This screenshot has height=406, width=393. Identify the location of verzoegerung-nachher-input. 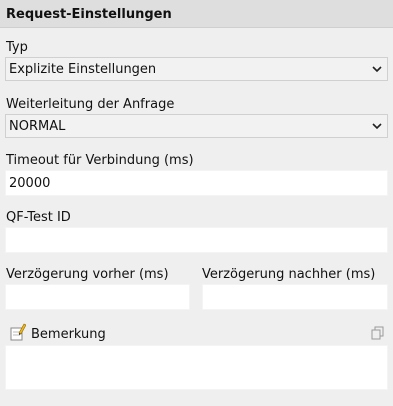
(295, 297).